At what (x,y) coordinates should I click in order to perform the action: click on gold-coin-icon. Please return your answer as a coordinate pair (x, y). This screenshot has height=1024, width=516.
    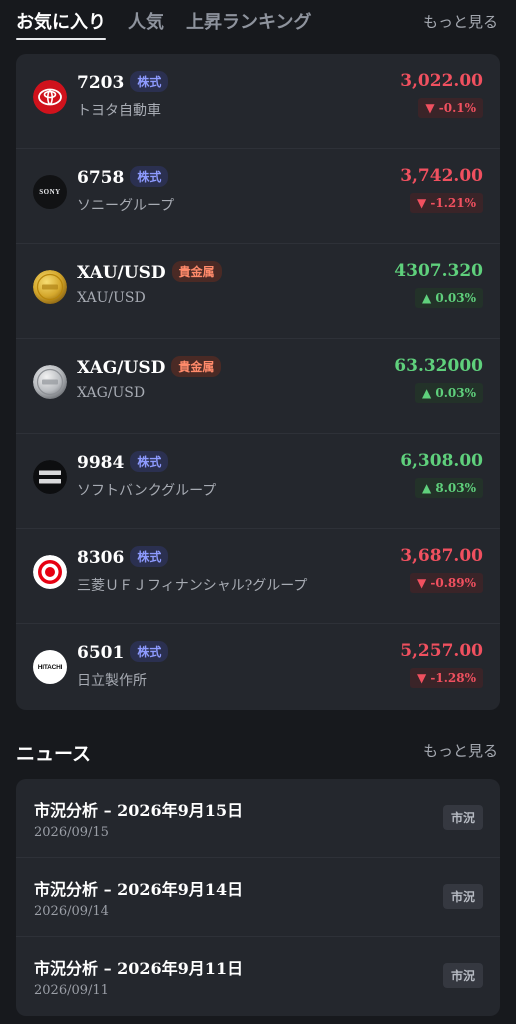
    Looking at the image, I should click on (50, 287).